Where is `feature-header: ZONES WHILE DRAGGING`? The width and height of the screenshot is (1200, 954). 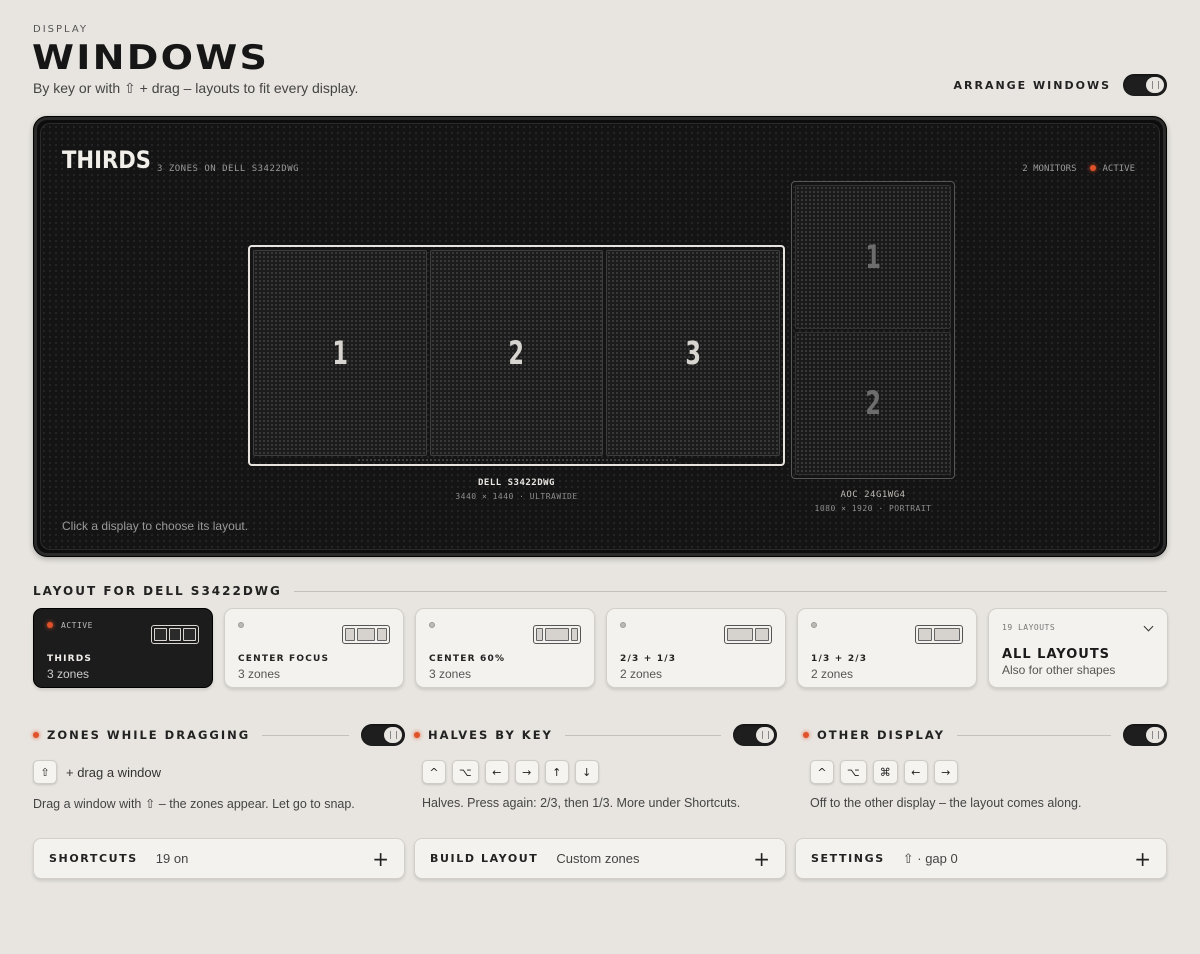
feature-header: ZONES WHILE DRAGGING is located at coordinates (219, 735).